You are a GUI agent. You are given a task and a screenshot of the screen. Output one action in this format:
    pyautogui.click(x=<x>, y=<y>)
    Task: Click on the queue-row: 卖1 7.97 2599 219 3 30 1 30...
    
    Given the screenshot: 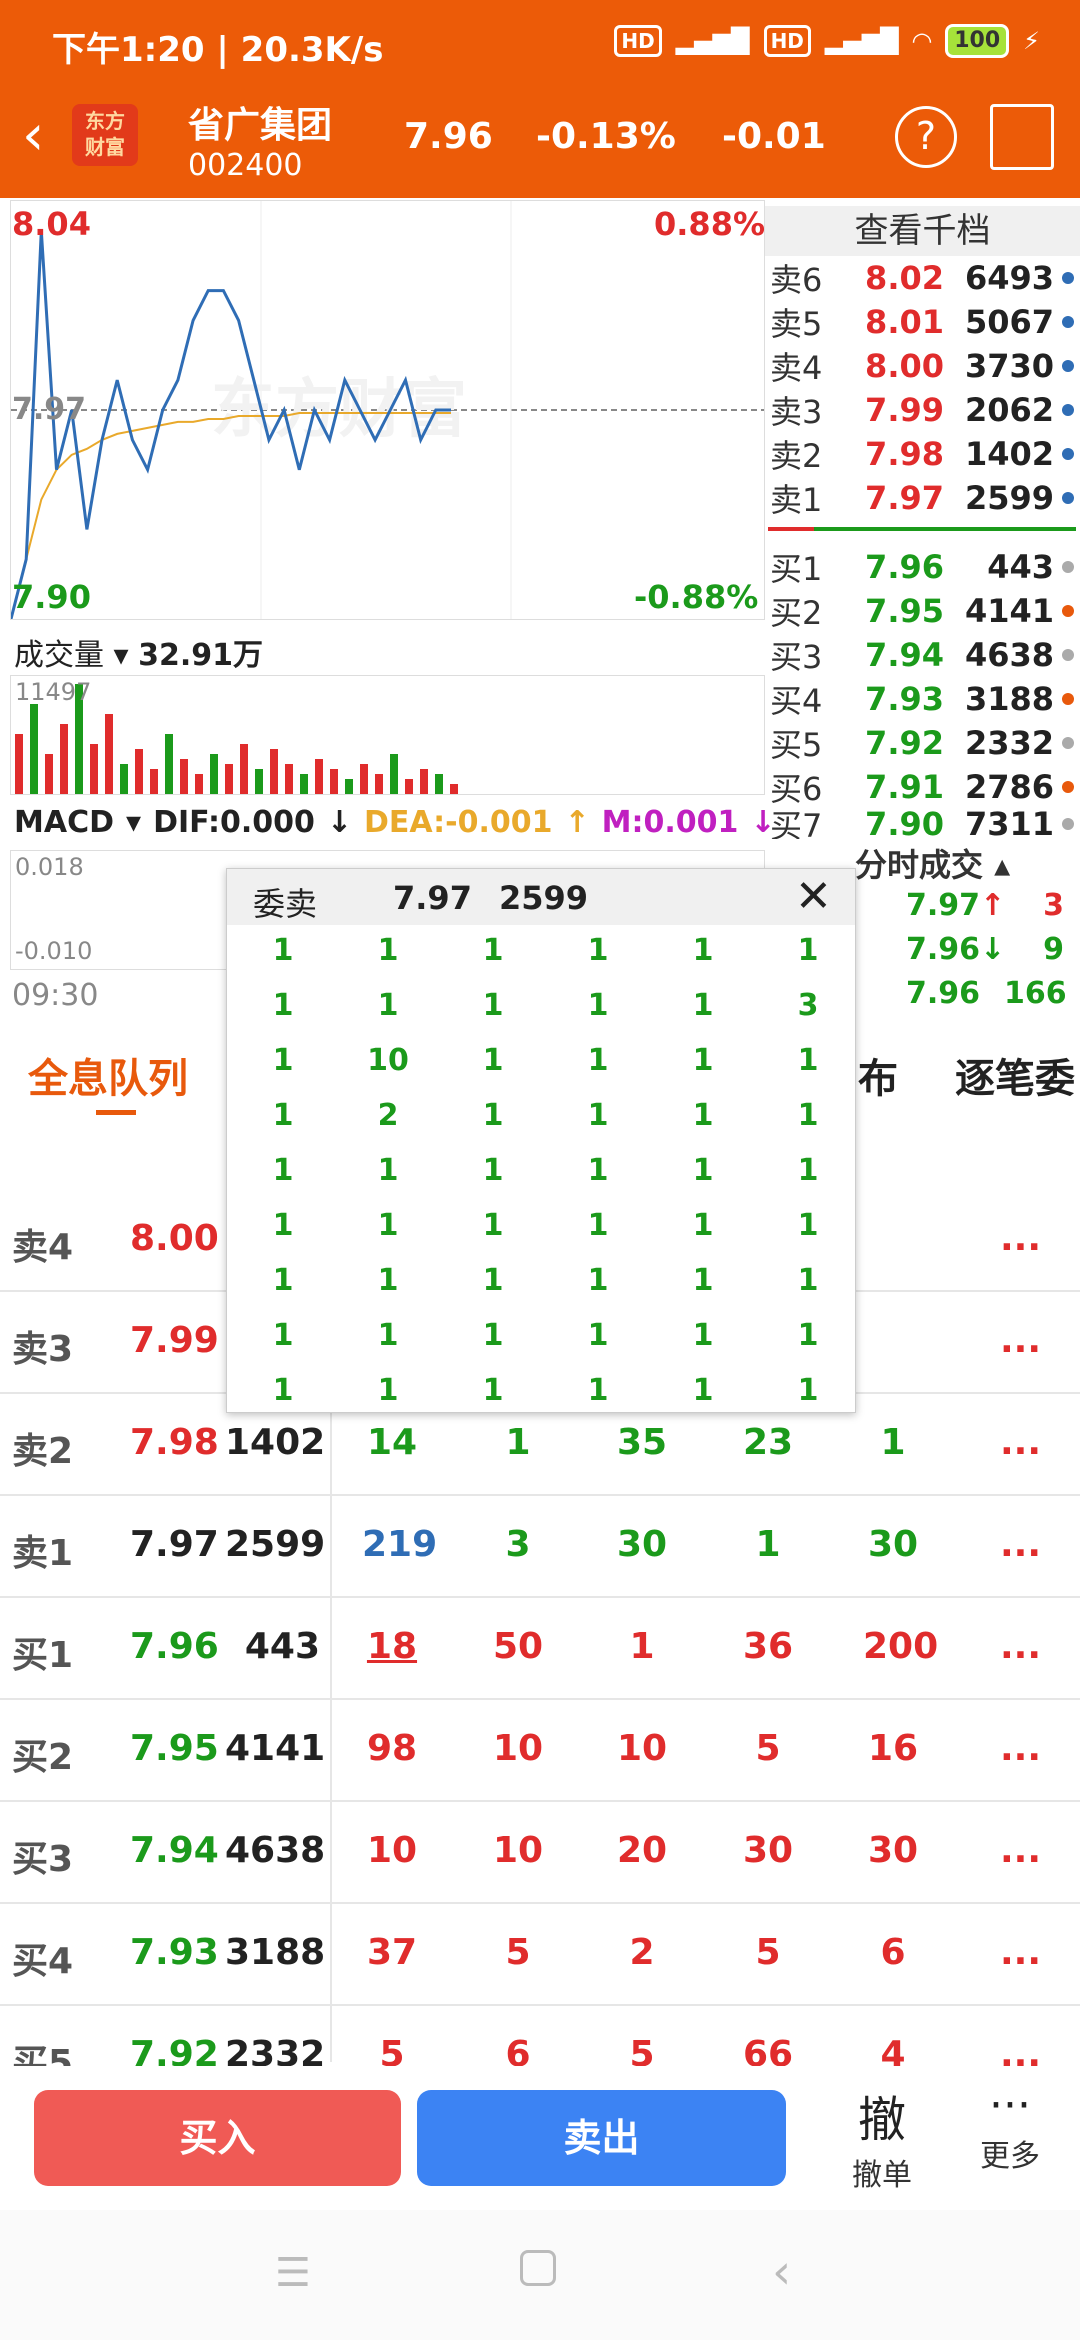 What is the action you would take?
    pyautogui.click(x=540, y=1547)
    